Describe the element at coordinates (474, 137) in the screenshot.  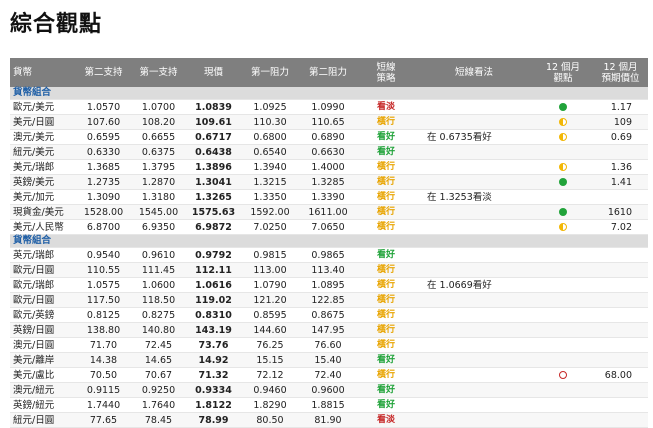
I see `short-term-view: 在 0.6735看好` at that location.